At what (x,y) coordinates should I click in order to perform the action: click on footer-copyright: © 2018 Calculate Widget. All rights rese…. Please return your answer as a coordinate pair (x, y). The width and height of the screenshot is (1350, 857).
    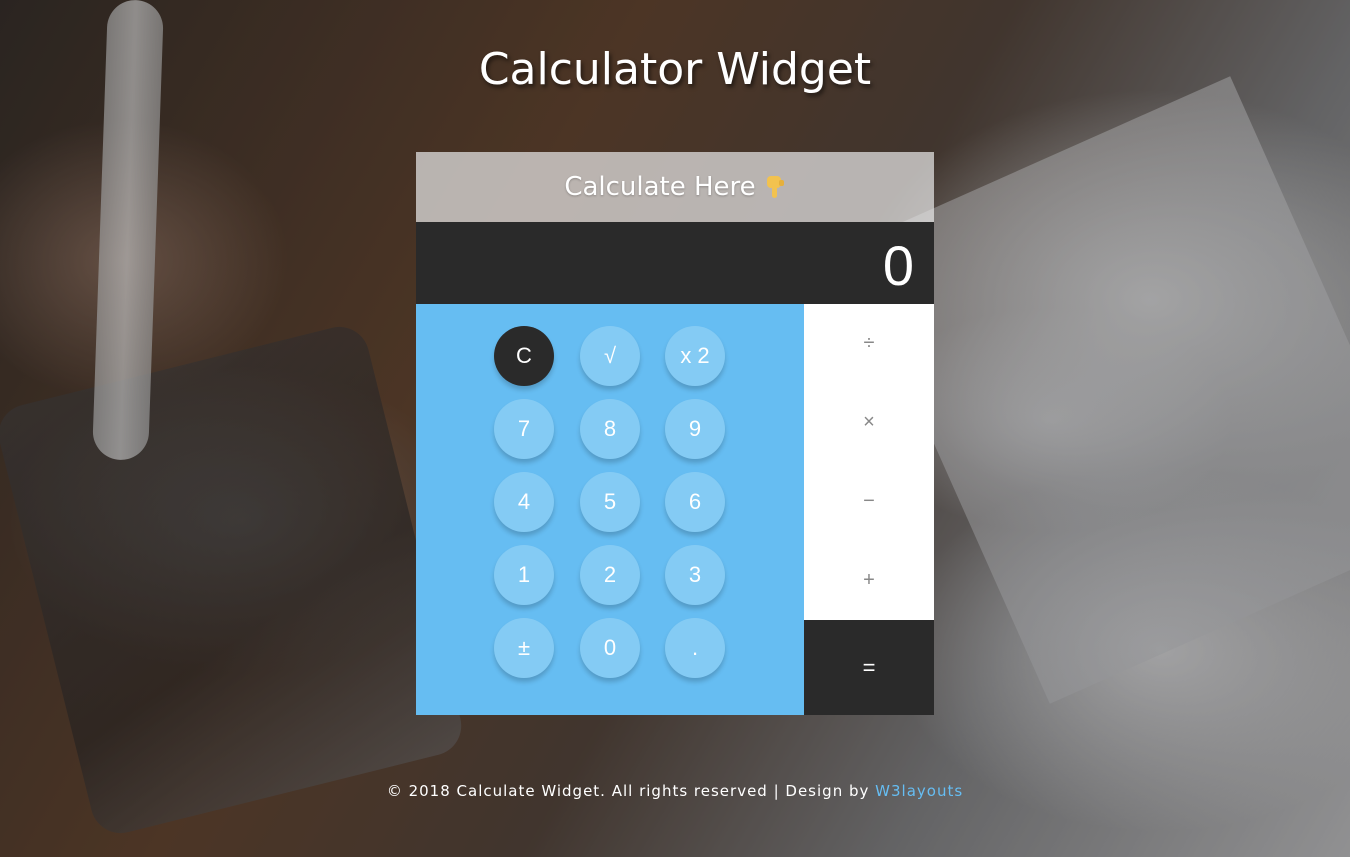
    Looking at the image, I should click on (628, 791).